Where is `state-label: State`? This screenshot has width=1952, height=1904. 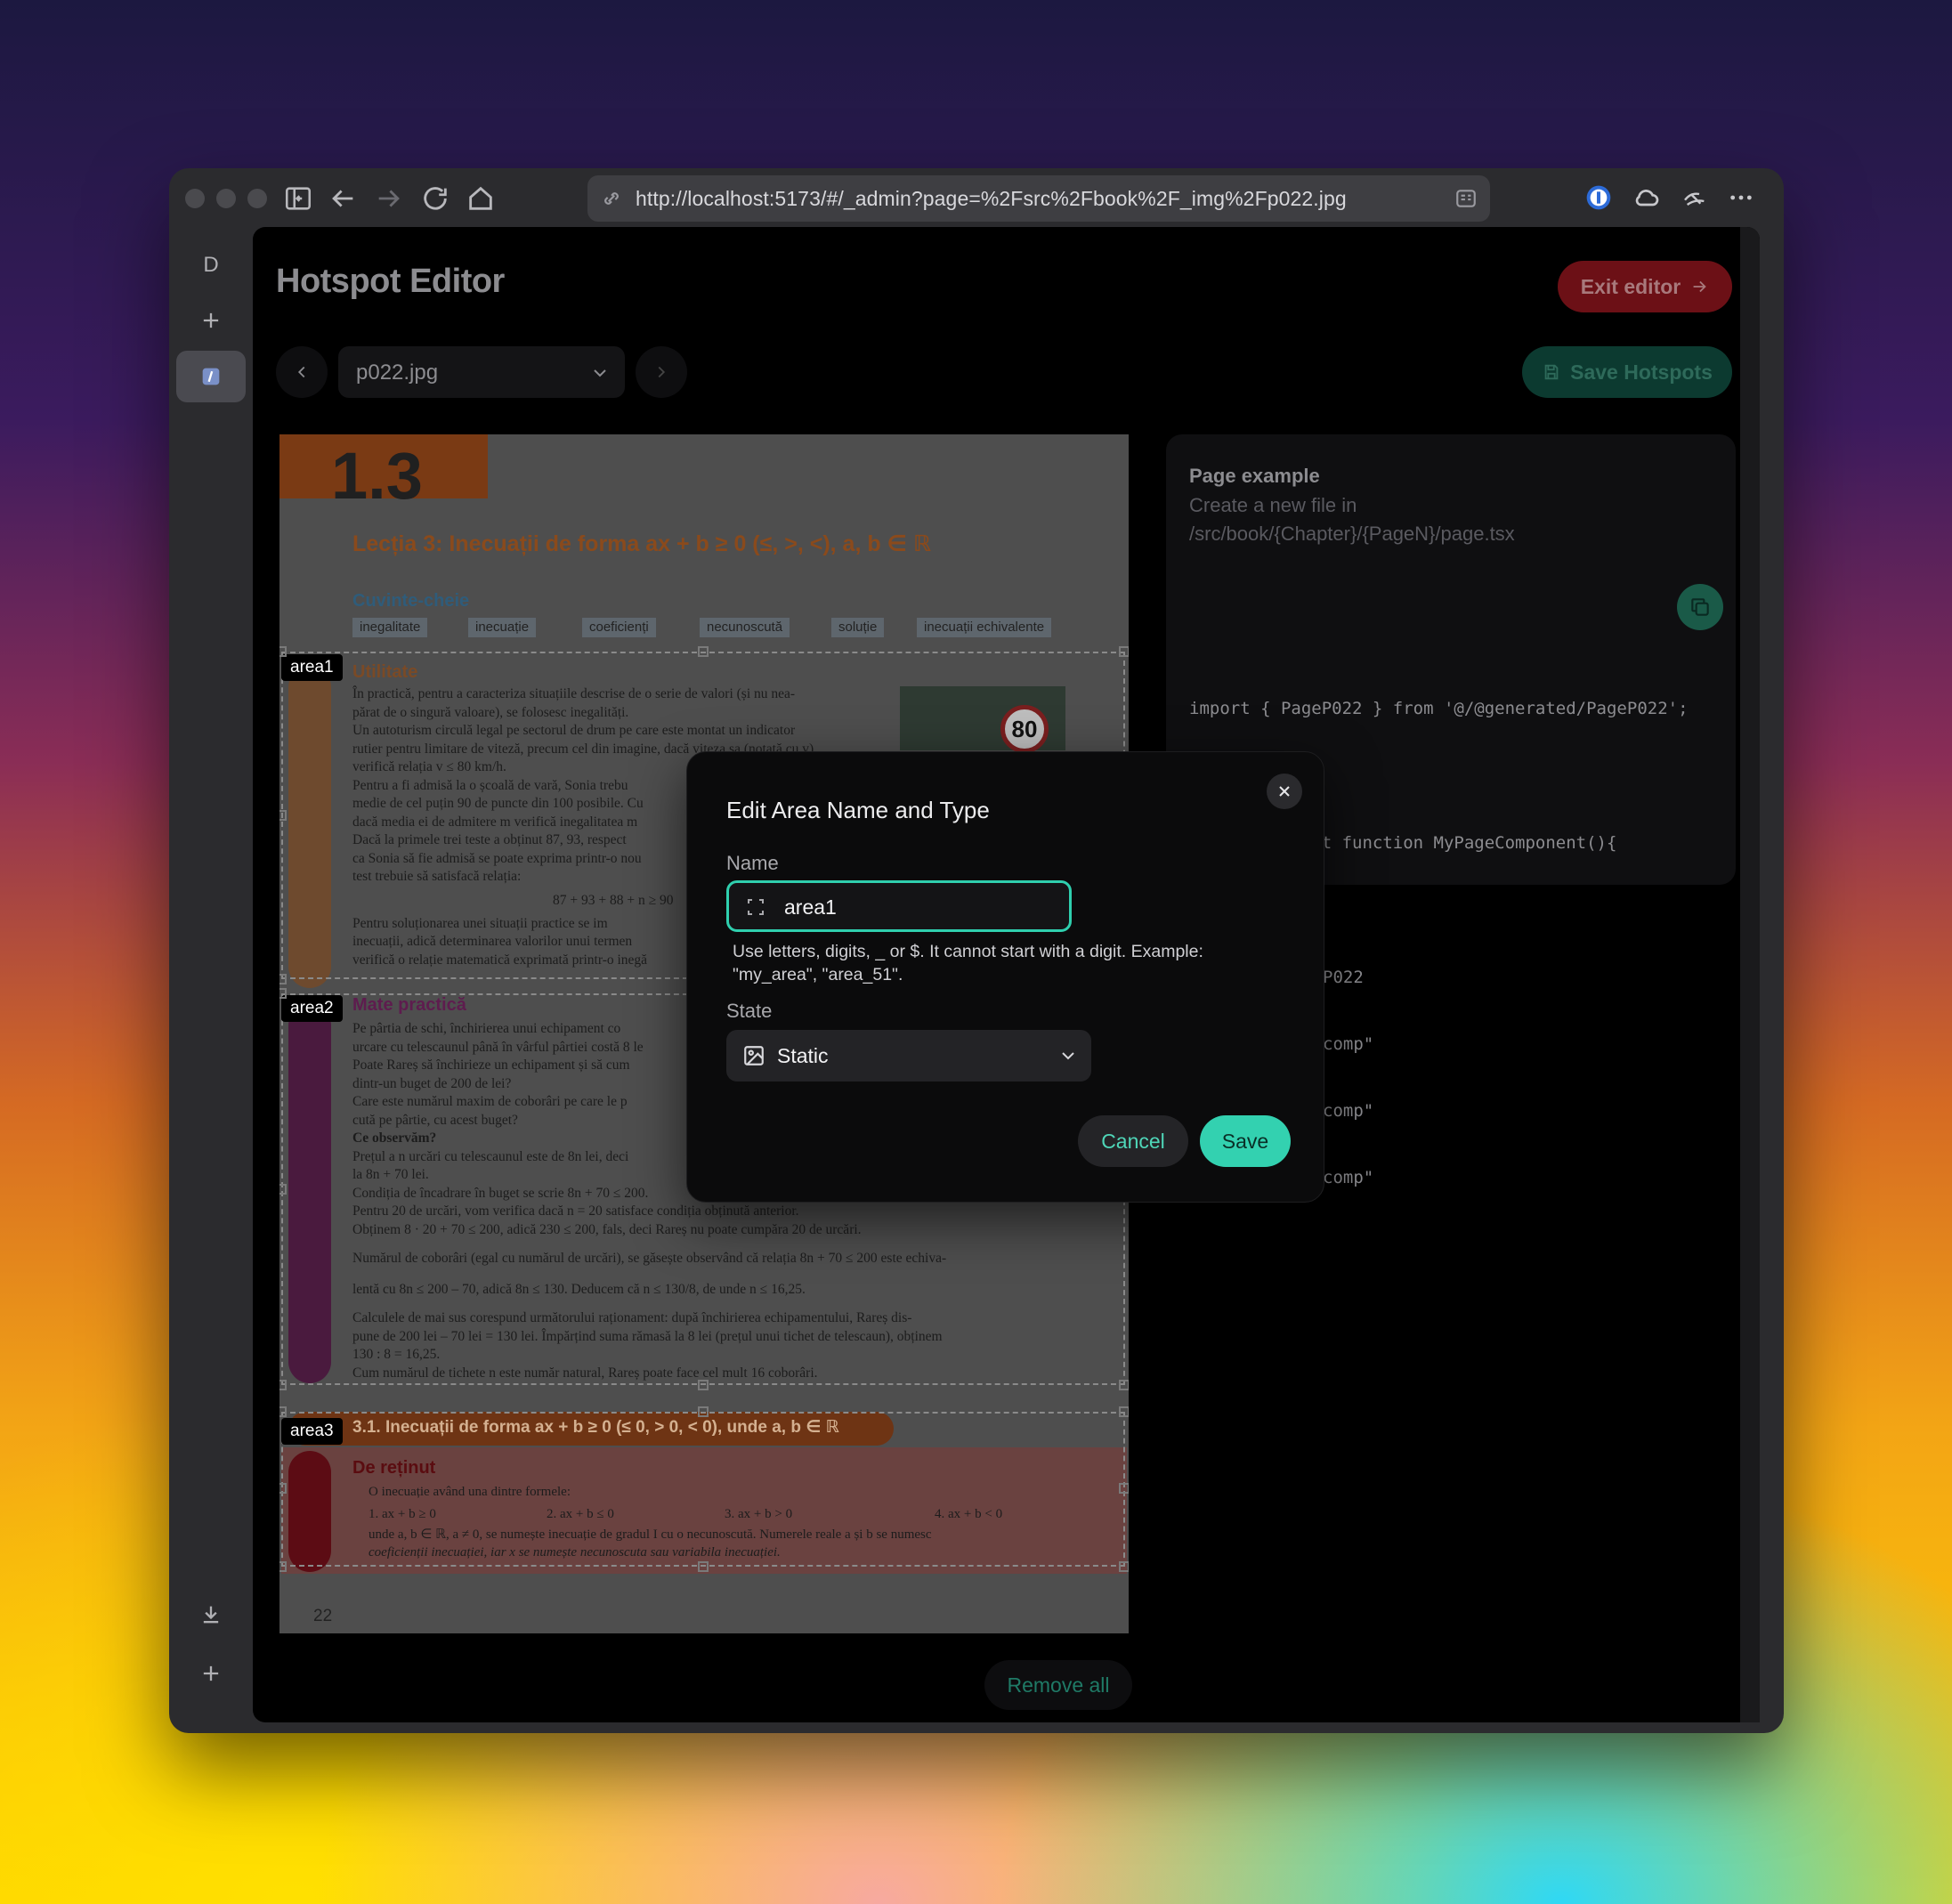 state-label: State is located at coordinates (749, 1011).